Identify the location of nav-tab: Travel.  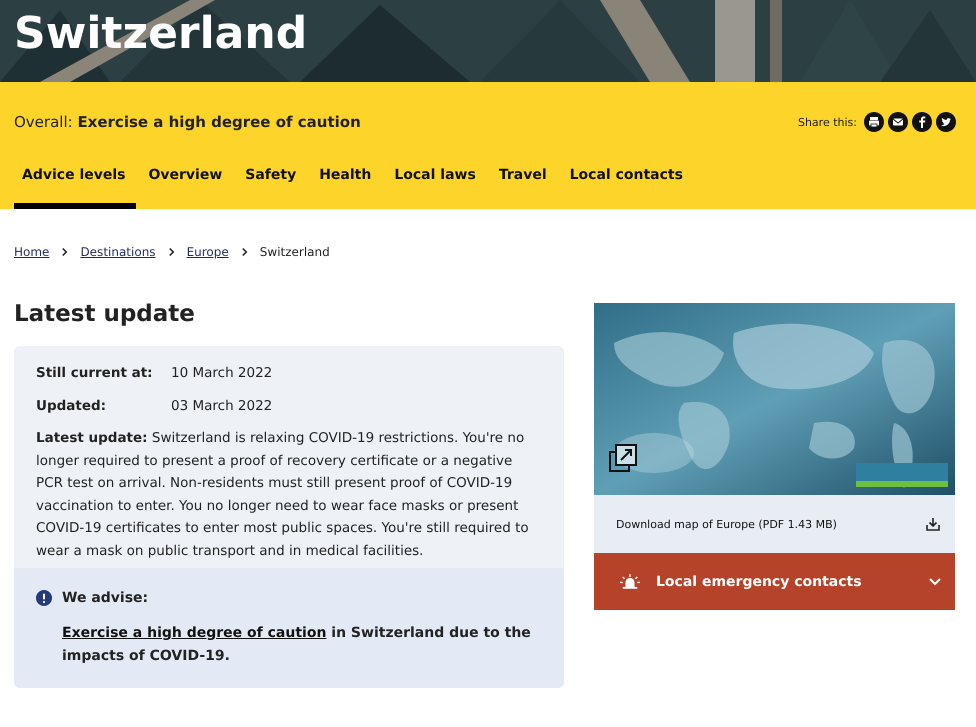
(523, 184).